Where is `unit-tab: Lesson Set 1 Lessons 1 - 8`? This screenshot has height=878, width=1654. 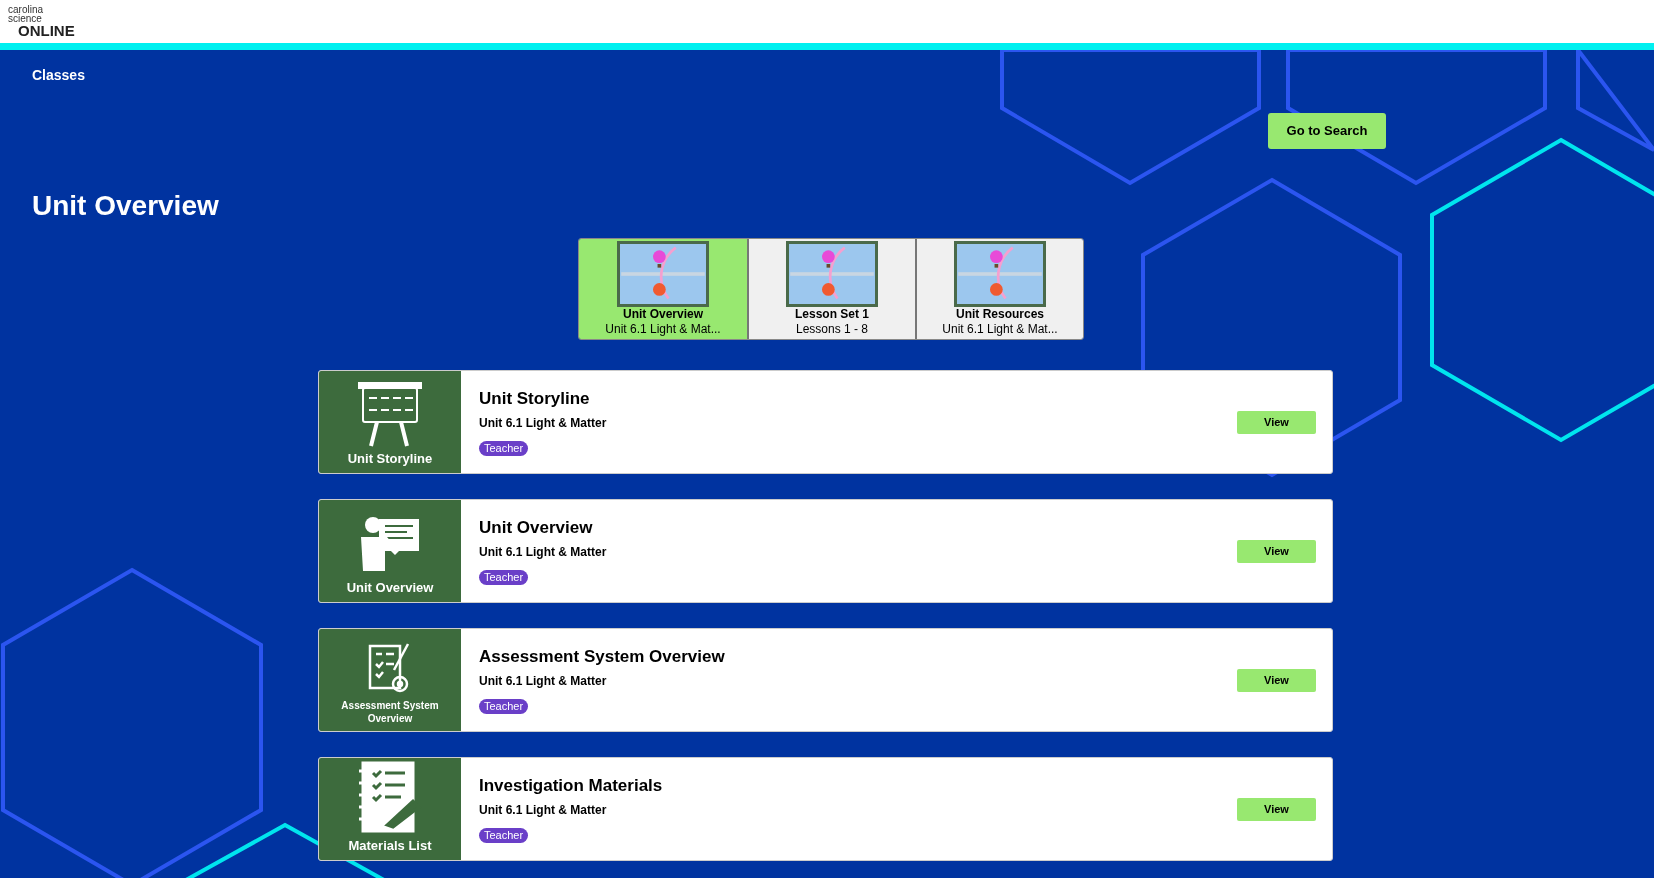
unit-tab: Lesson Set 1 Lessons 1 - 8 is located at coordinates (831, 289).